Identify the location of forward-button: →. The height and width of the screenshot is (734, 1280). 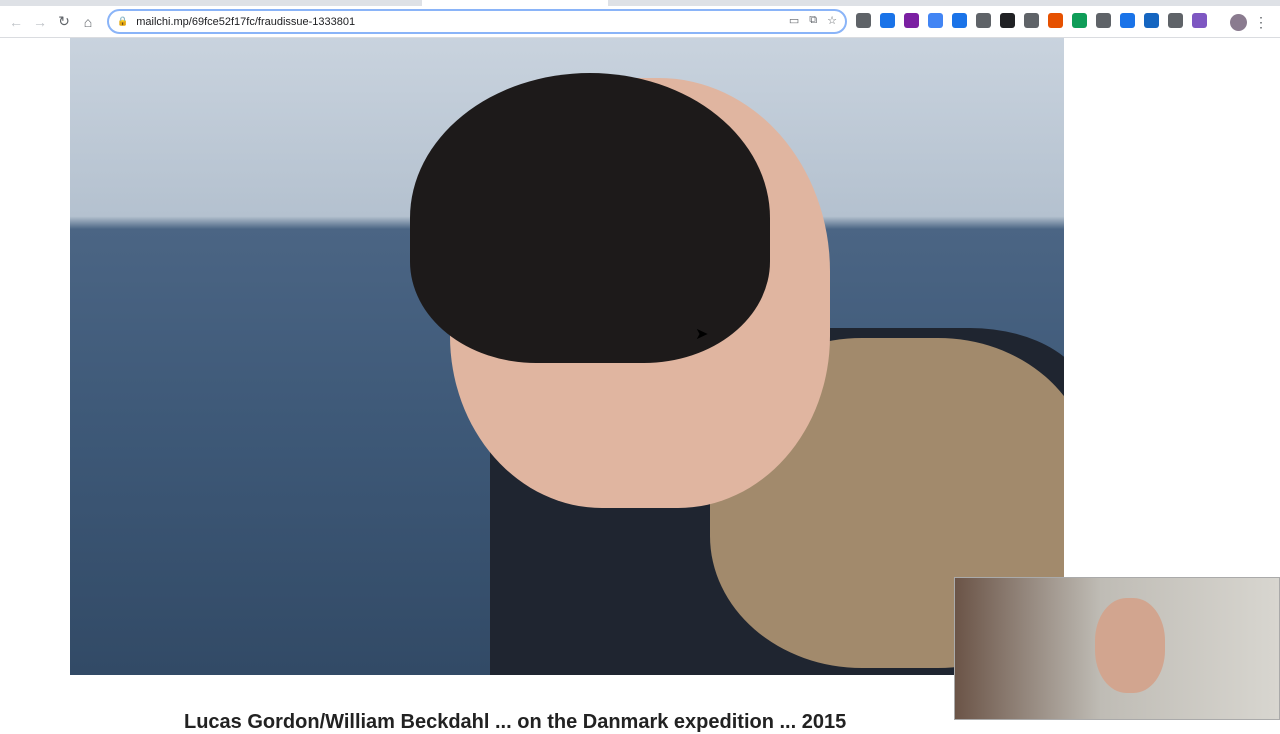
(40, 22).